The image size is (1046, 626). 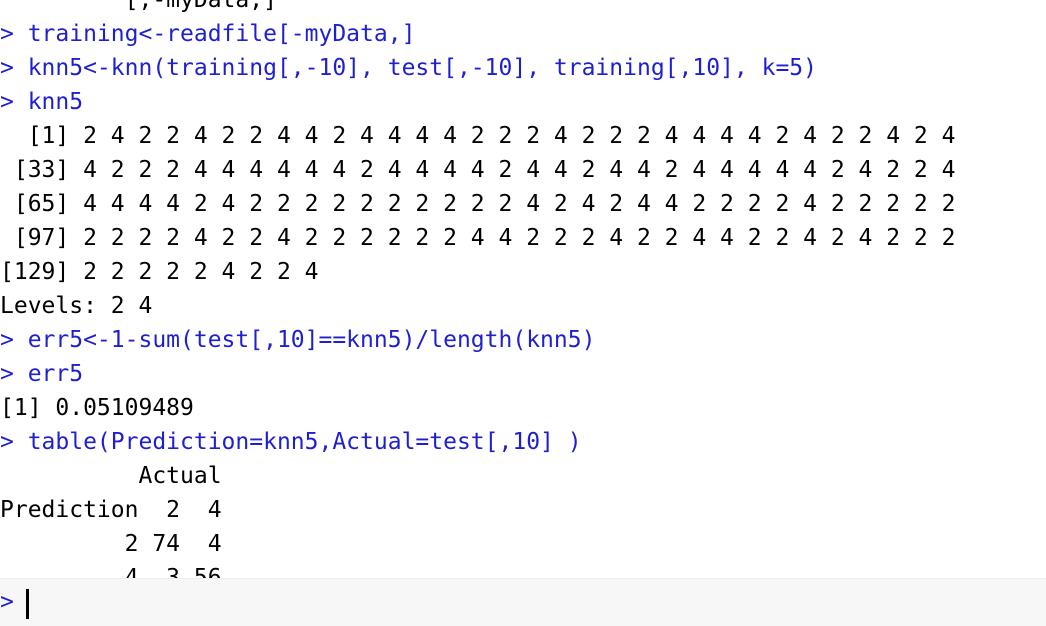 What do you see at coordinates (42, 102) in the screenshot?
I see `console-command-line: > knn5` at bounding box center [42, 102].